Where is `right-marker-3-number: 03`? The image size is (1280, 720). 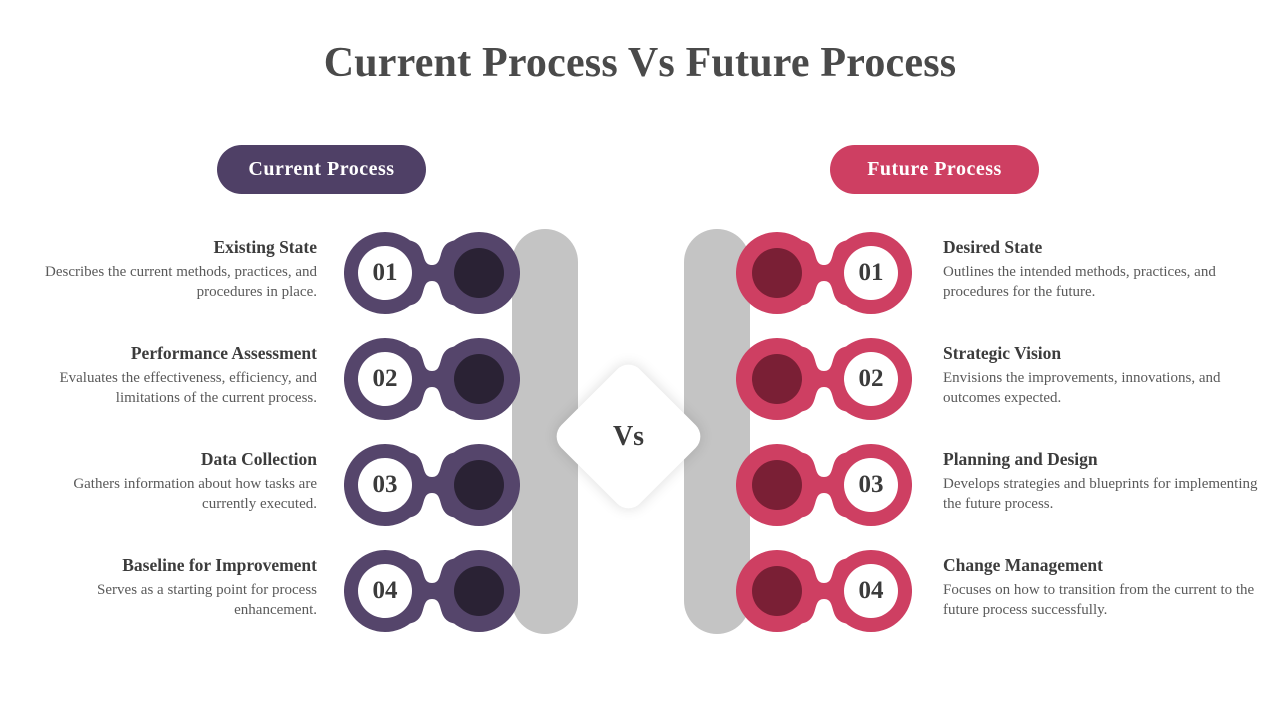 right-marker-3-number: 03 is located at coordinates (871, 484).